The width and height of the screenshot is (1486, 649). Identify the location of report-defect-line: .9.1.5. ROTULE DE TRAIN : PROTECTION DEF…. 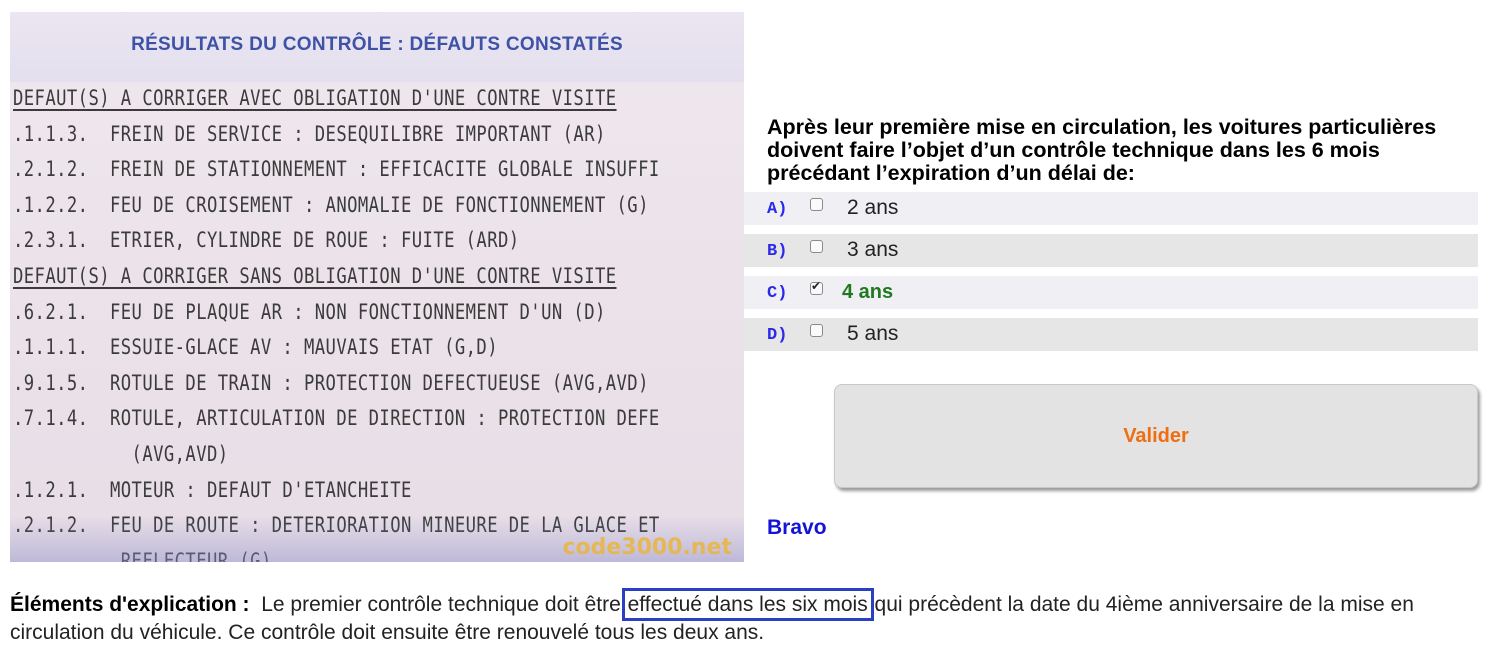
(331, 382).